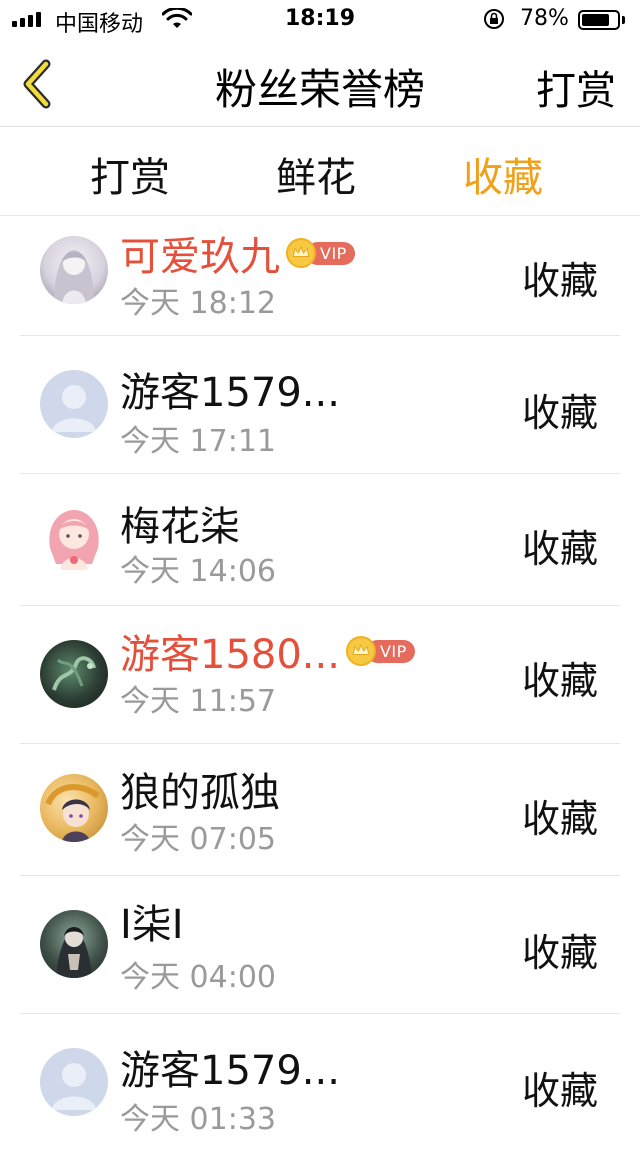 This screenshot has height=1152, width=640. What do you see at coordinates (198, 571) in the screenshot?
I see `fan-time: 今天 14:06` at bounding box center [198, 571].